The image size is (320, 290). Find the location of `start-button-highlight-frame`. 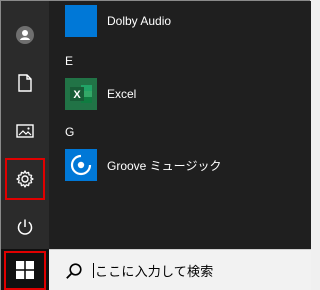

start-button-highlight-frame is located at coordinates (25, 270).